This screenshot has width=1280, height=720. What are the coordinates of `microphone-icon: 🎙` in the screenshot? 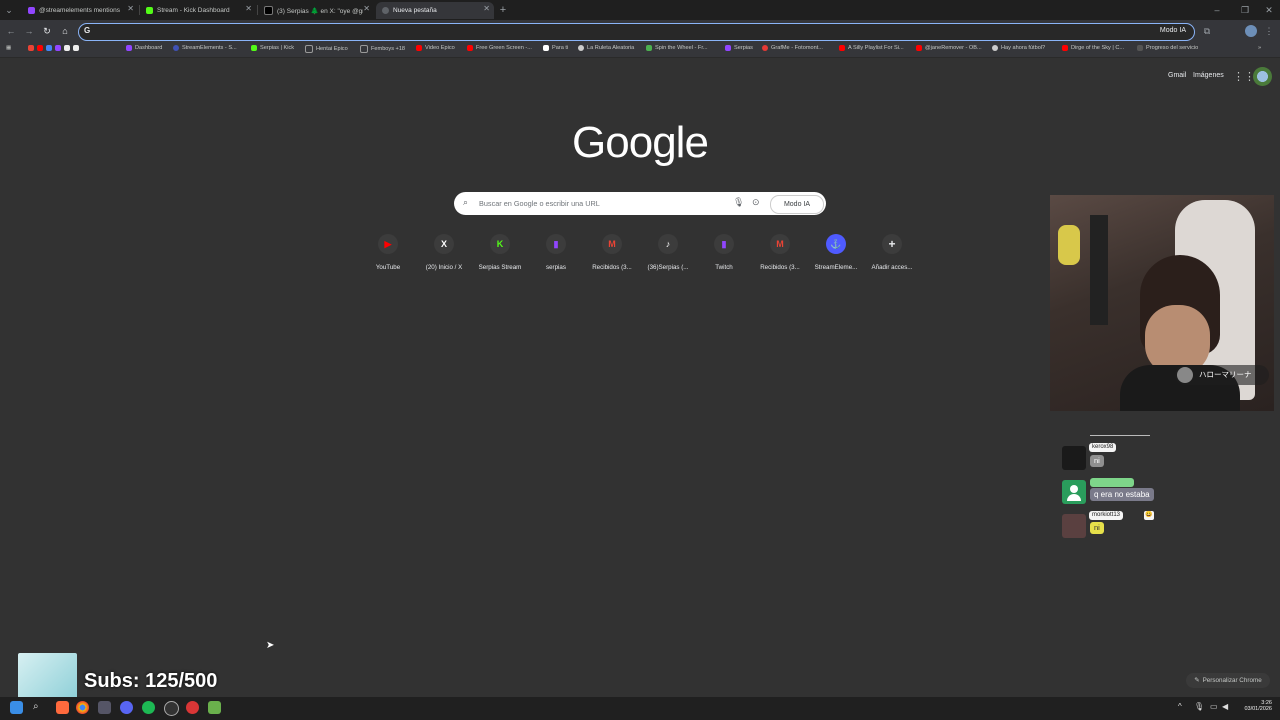 It's located at (738, 202).